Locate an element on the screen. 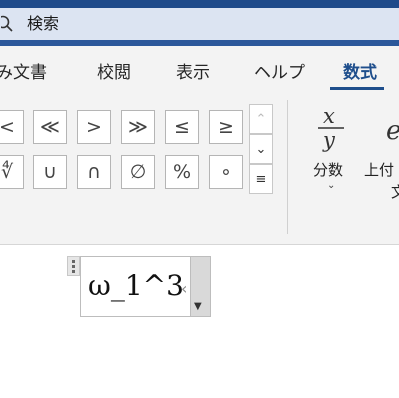  gallery-scroll-down-button: ⌄ is located at coordinates (261, 149).